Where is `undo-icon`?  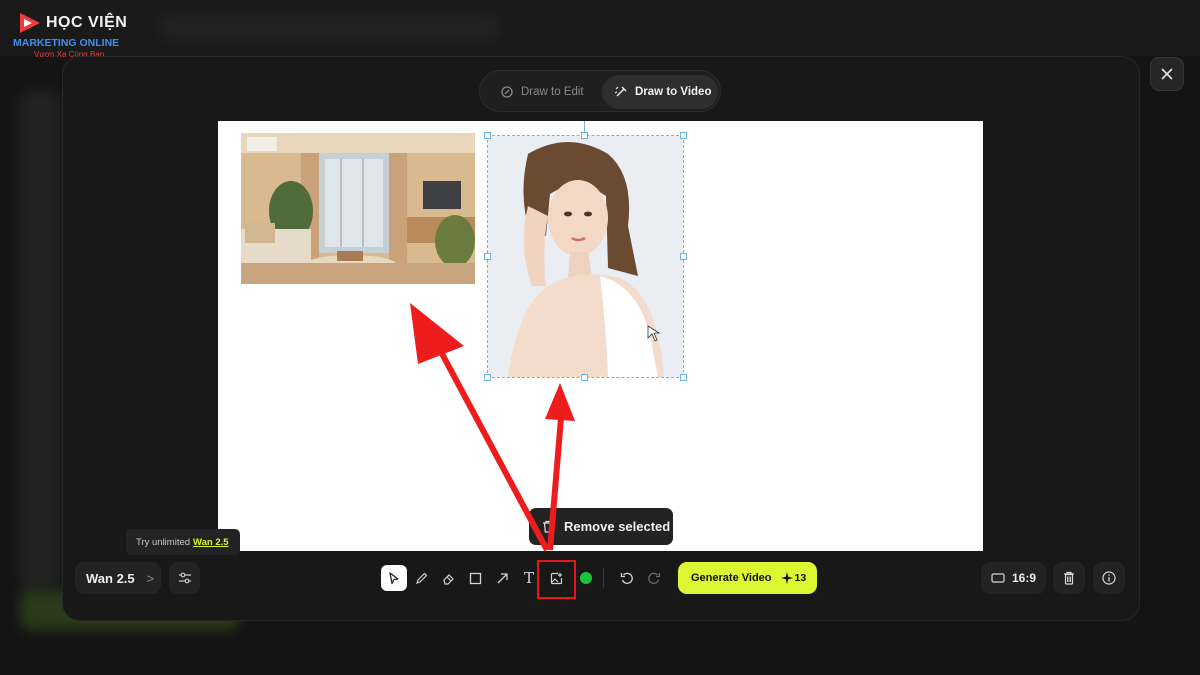
undo-icon is located at coordinates (626, 578).